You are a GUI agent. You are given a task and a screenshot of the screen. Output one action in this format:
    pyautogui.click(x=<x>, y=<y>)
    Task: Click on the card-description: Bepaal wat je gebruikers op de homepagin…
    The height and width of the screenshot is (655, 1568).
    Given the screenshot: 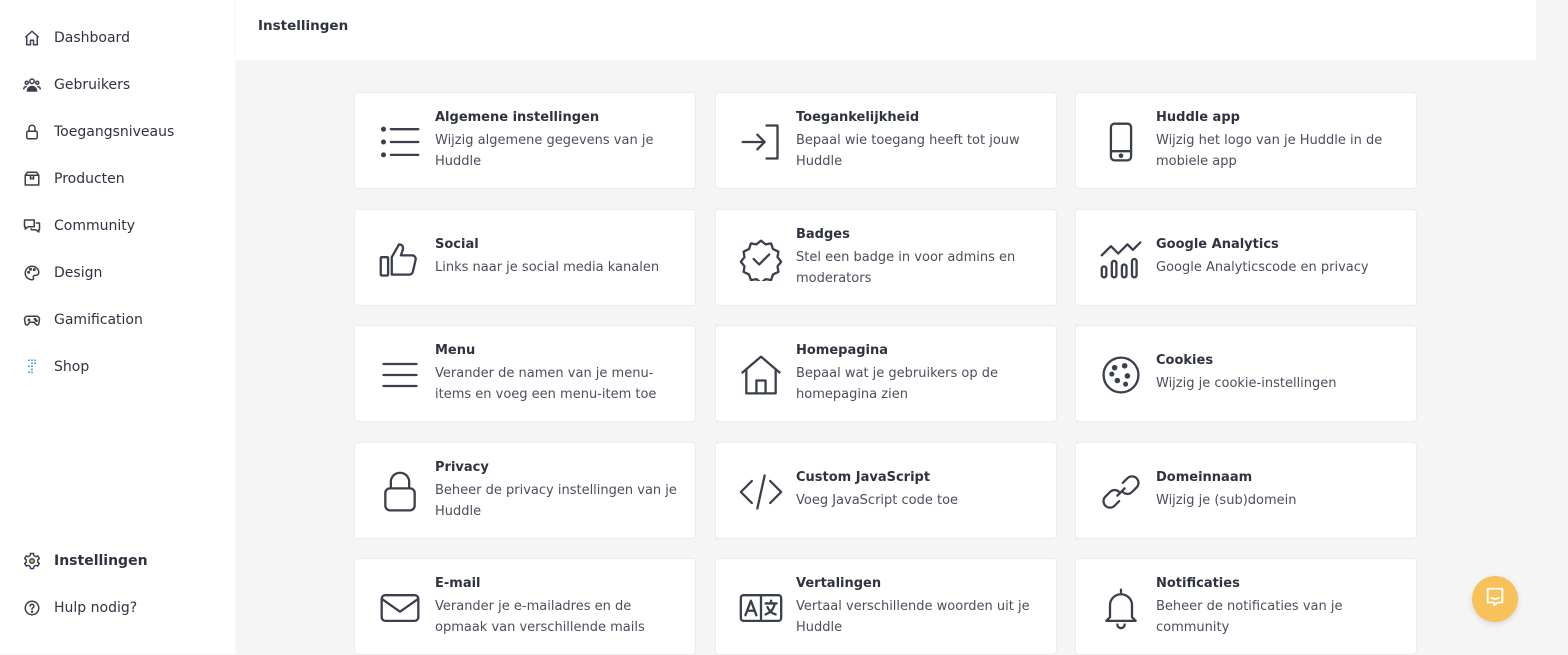 What is the action you would take?
    pyautogui.click(x=897, y=383)
    